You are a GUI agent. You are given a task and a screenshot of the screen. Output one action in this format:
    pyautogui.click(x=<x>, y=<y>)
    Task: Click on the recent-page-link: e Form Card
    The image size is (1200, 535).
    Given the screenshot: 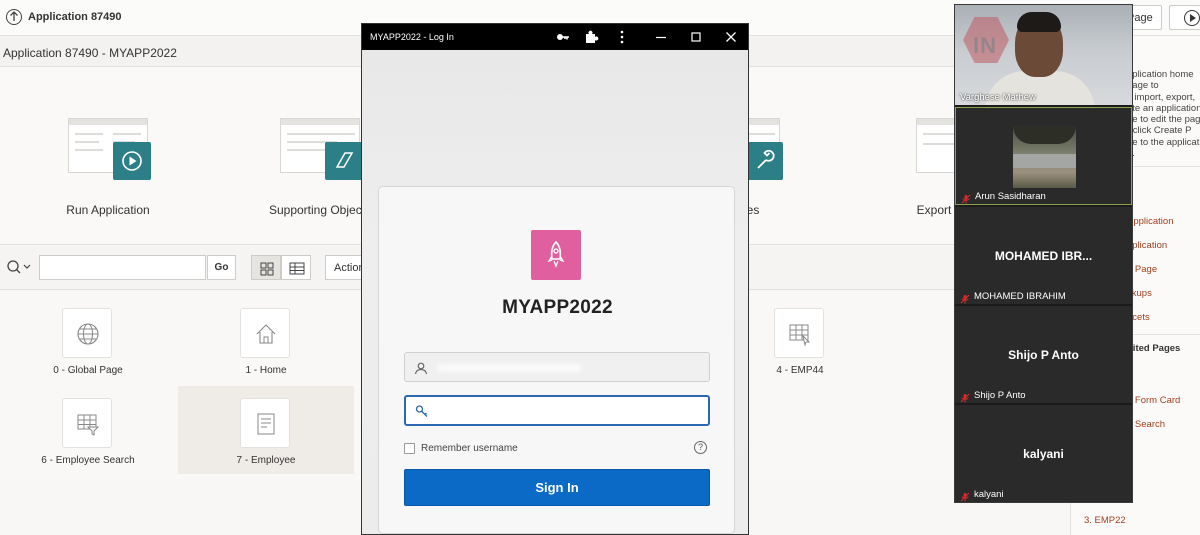 What is the action you would take?
    pyautogui.click(x=1153, y=400)
    